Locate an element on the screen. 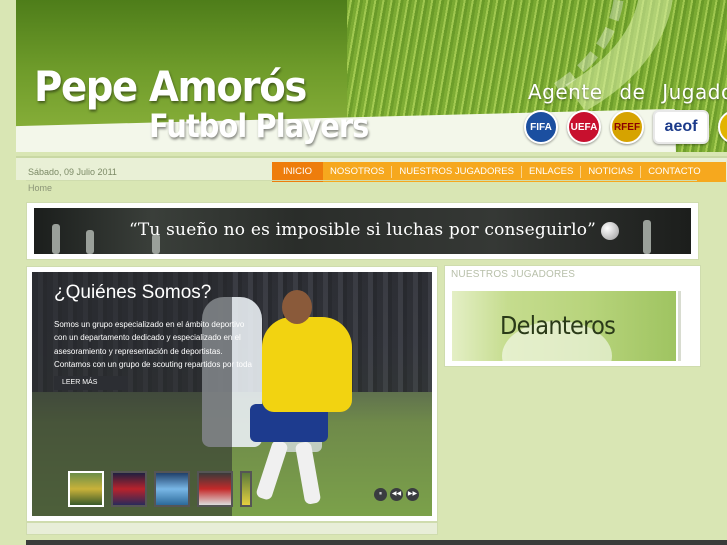 Image resolution: width=727 pixels, height=545 pixels. previous-icon: ◀◀ is located at coordinates (396, 494).